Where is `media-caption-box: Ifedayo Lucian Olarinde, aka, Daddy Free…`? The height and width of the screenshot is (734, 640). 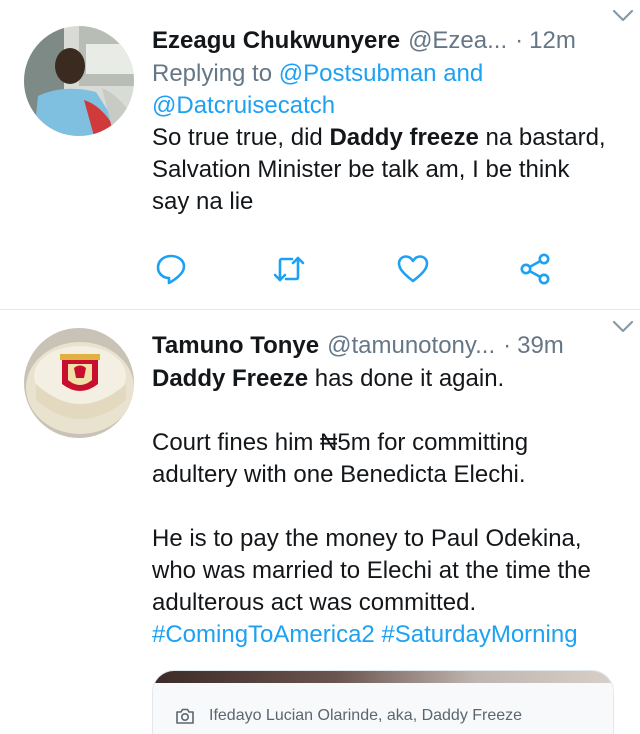
media-caption-box: Ifedayo Lucian Olarinde, aka, Daddy Free… is located at coordinates (383, 708).